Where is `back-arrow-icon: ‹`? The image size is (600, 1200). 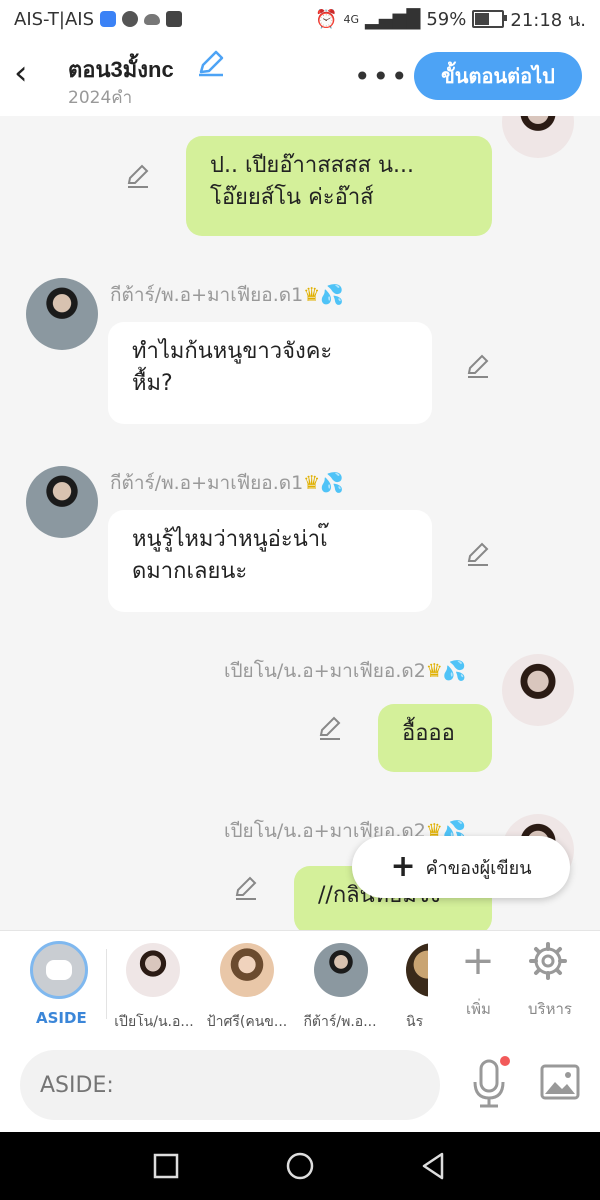
back-arrow-icon: ‹ is located at coordinates (28, 74).